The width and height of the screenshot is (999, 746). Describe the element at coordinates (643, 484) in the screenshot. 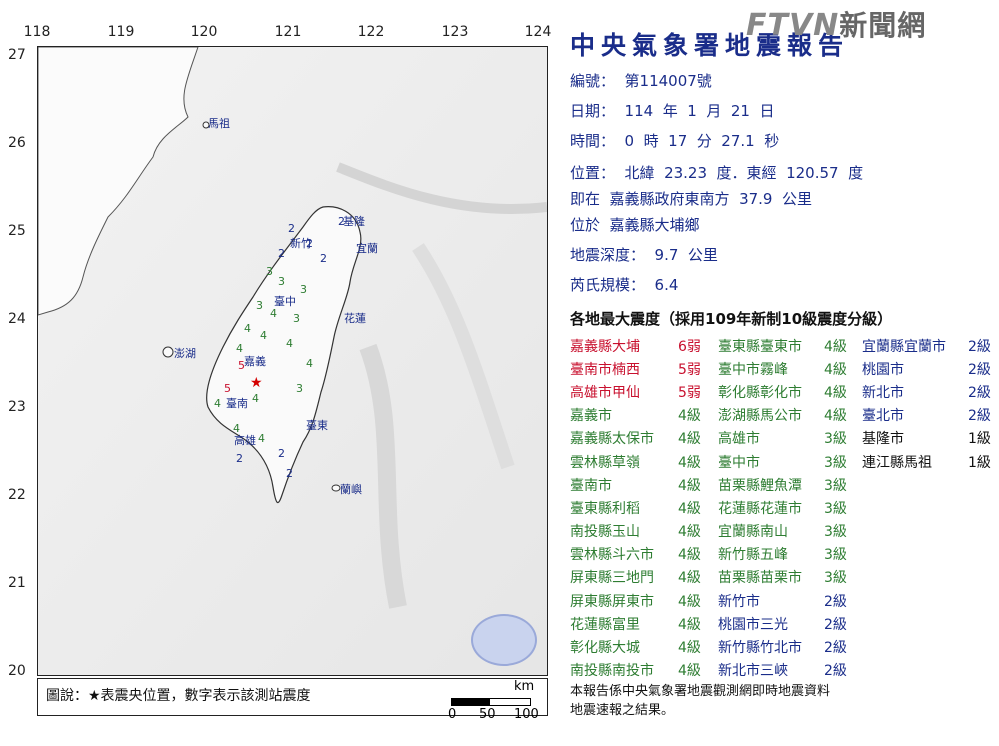

I see `station-row: 臺南市 4級` at that location.